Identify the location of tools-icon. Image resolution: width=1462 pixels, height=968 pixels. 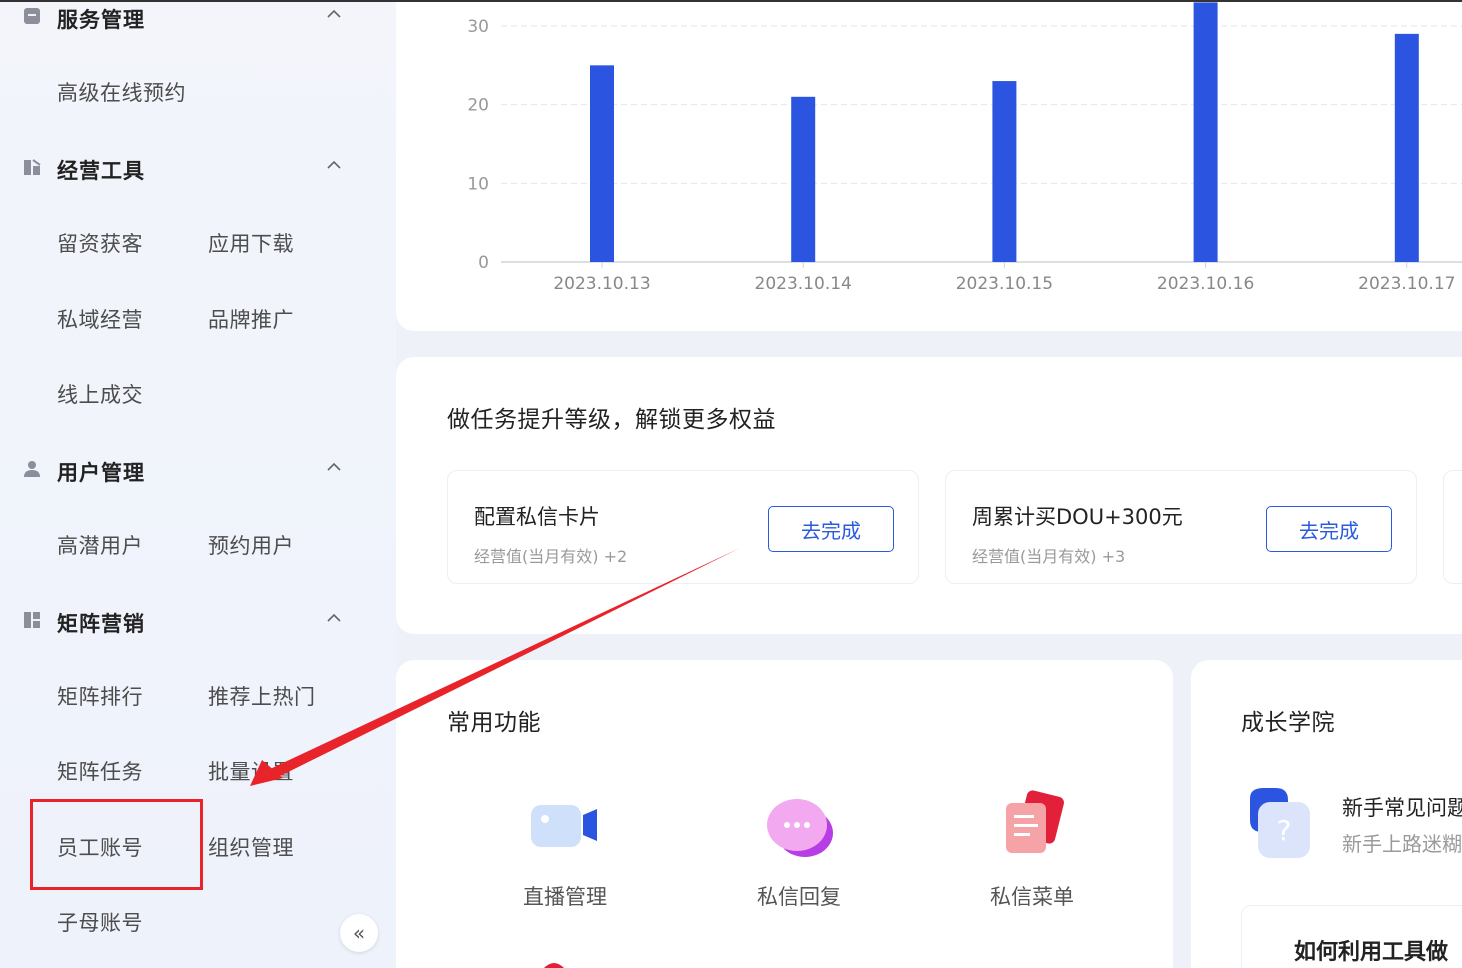
(32, 167).